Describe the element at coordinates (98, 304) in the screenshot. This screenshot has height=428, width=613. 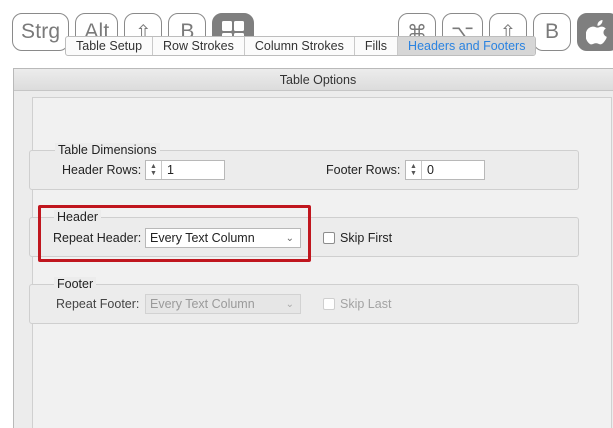
I see `repeat-footer-label: Repeat Footer:` at that location.